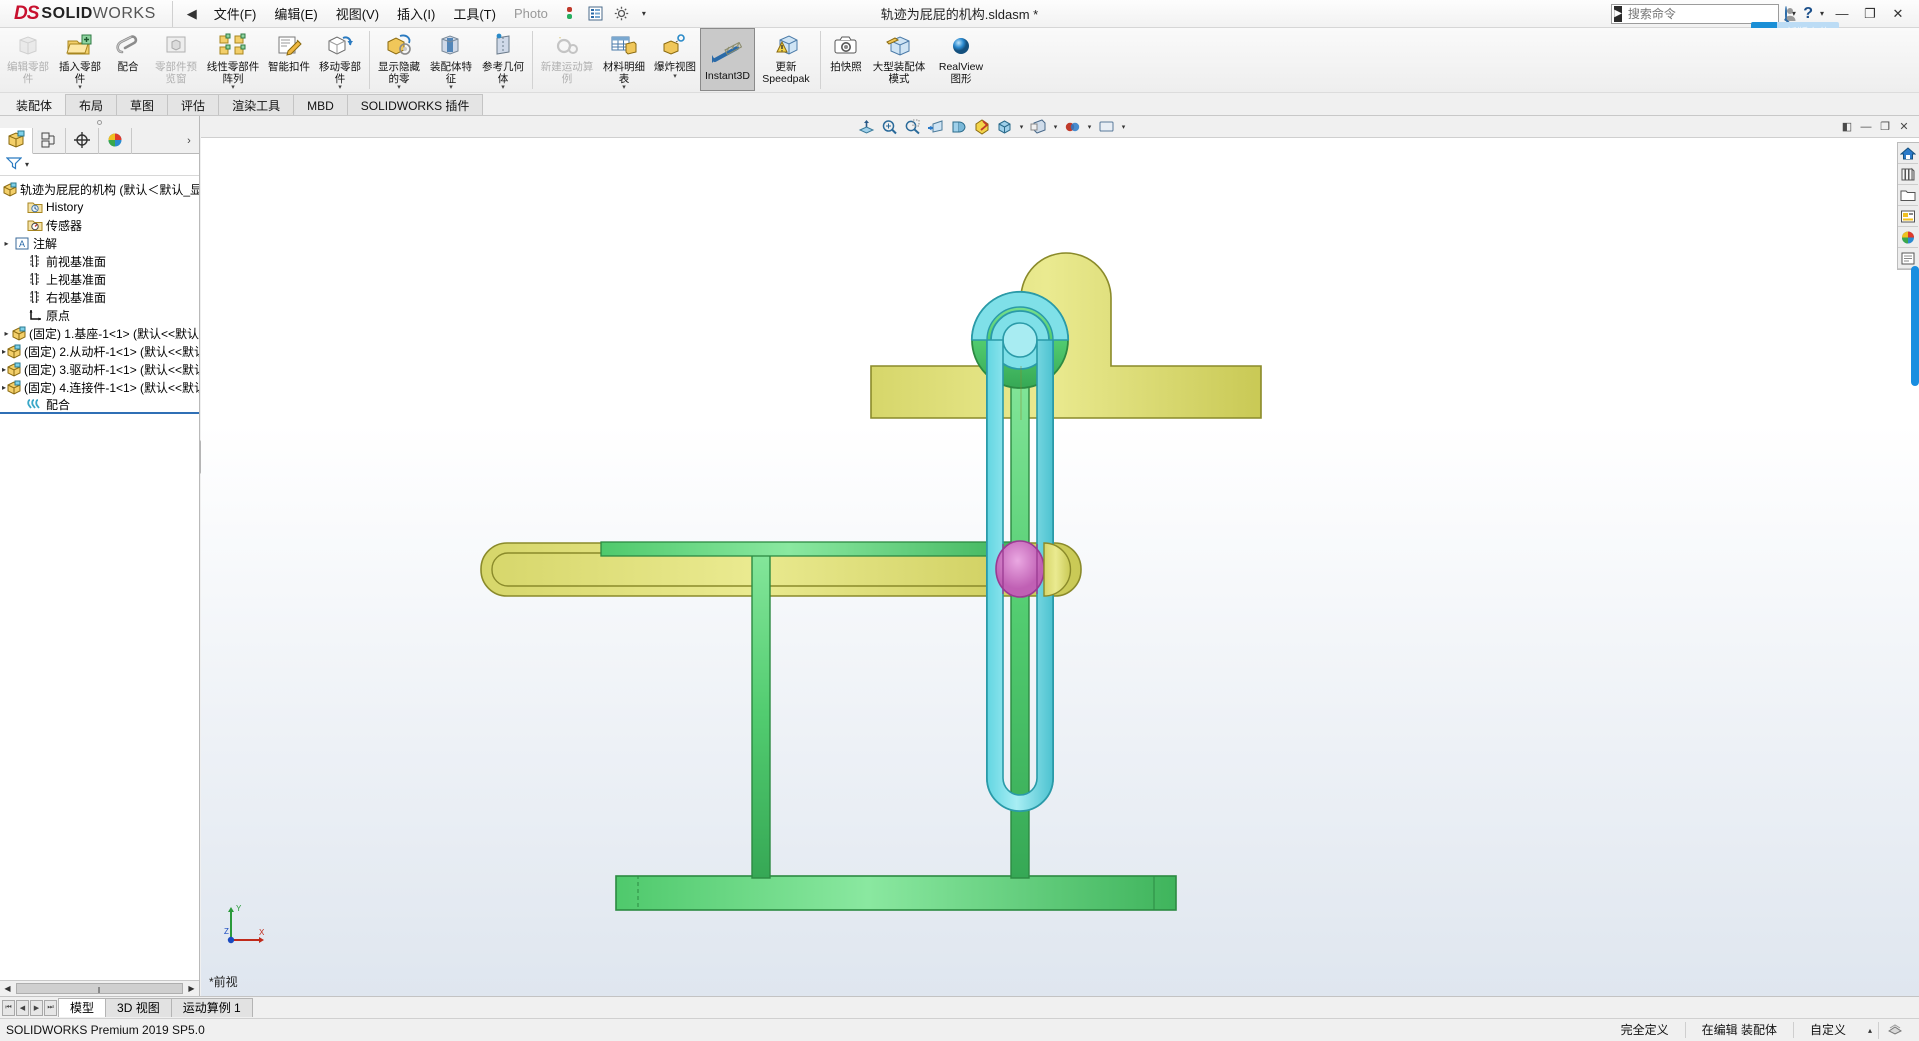 Image resolution: width=1919 pixels, height=1041 pixels. What do you see at coordinates (935, 127) in the screenshot?
I see `section-view-icon` at bounding box center [935, 127].